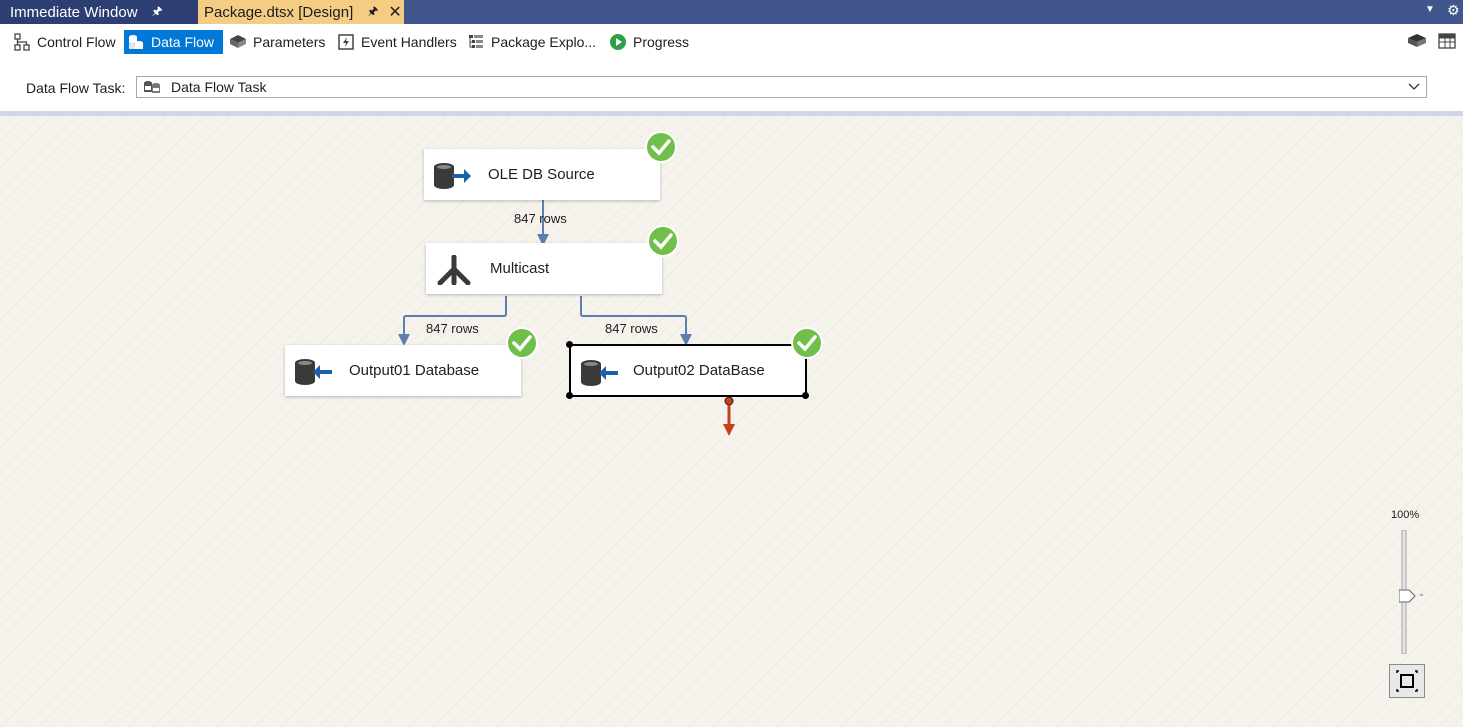 This screenshot has height=727, width=1463. I want to click on chevron-down-icon, so click(1414, 86).